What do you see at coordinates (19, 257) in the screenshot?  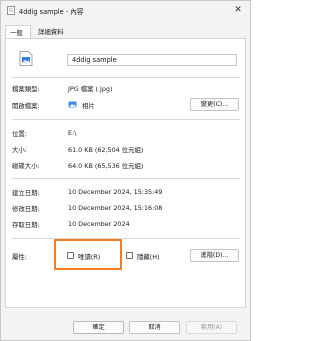 I see `attributes-label: 屬性:` at bounding box center [19, 257].